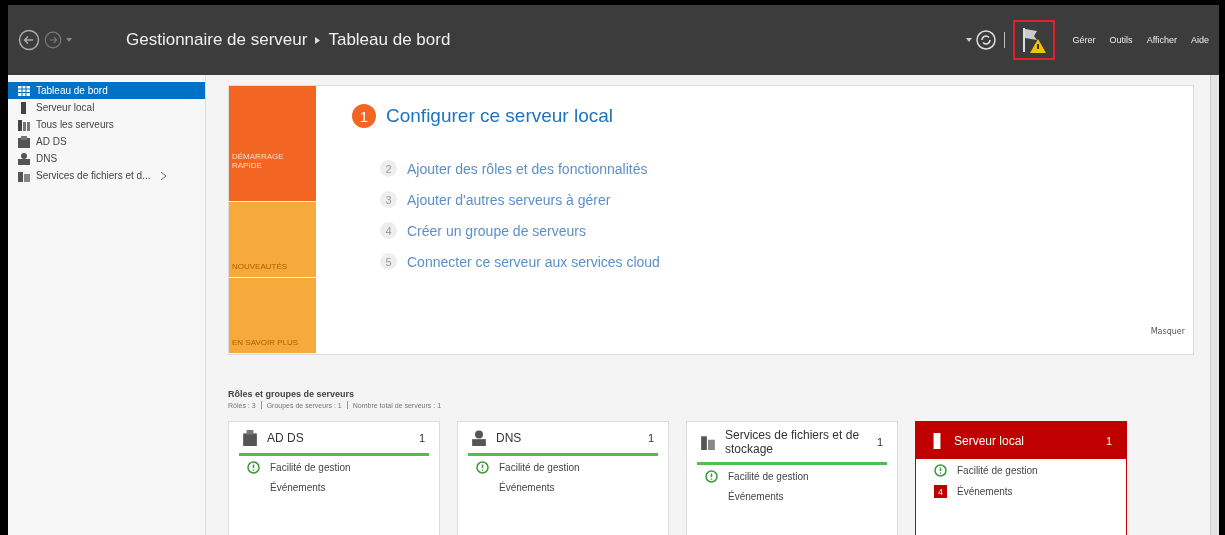 This screenshot has height=535, width=1225. What do you see at coordinates (334, 478) in the screenshot?
I see `role-card: AD DS 1 Facilité de gestion Événements` at bounding box center [334, 478].